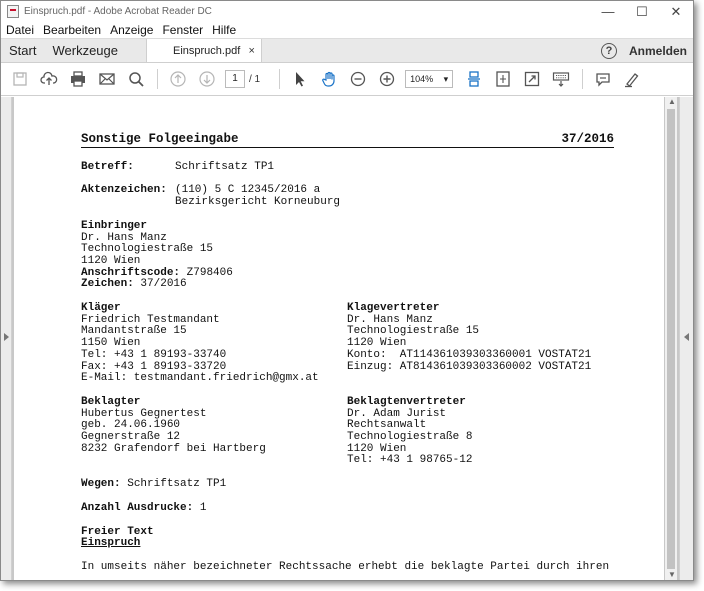  What do you see at coordinates (255, 79) in the screenshot?
I see `page-total: / 1` at bounding box center [255, 79].